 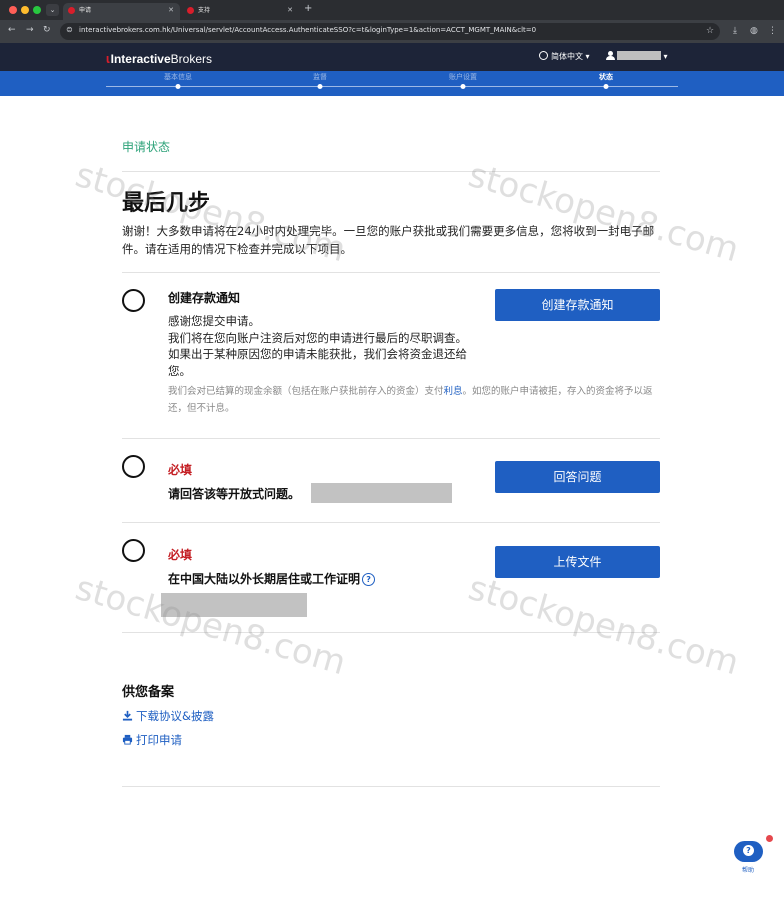 I want to click on help-widget: ? 帮助, so click(x=753, y=855).